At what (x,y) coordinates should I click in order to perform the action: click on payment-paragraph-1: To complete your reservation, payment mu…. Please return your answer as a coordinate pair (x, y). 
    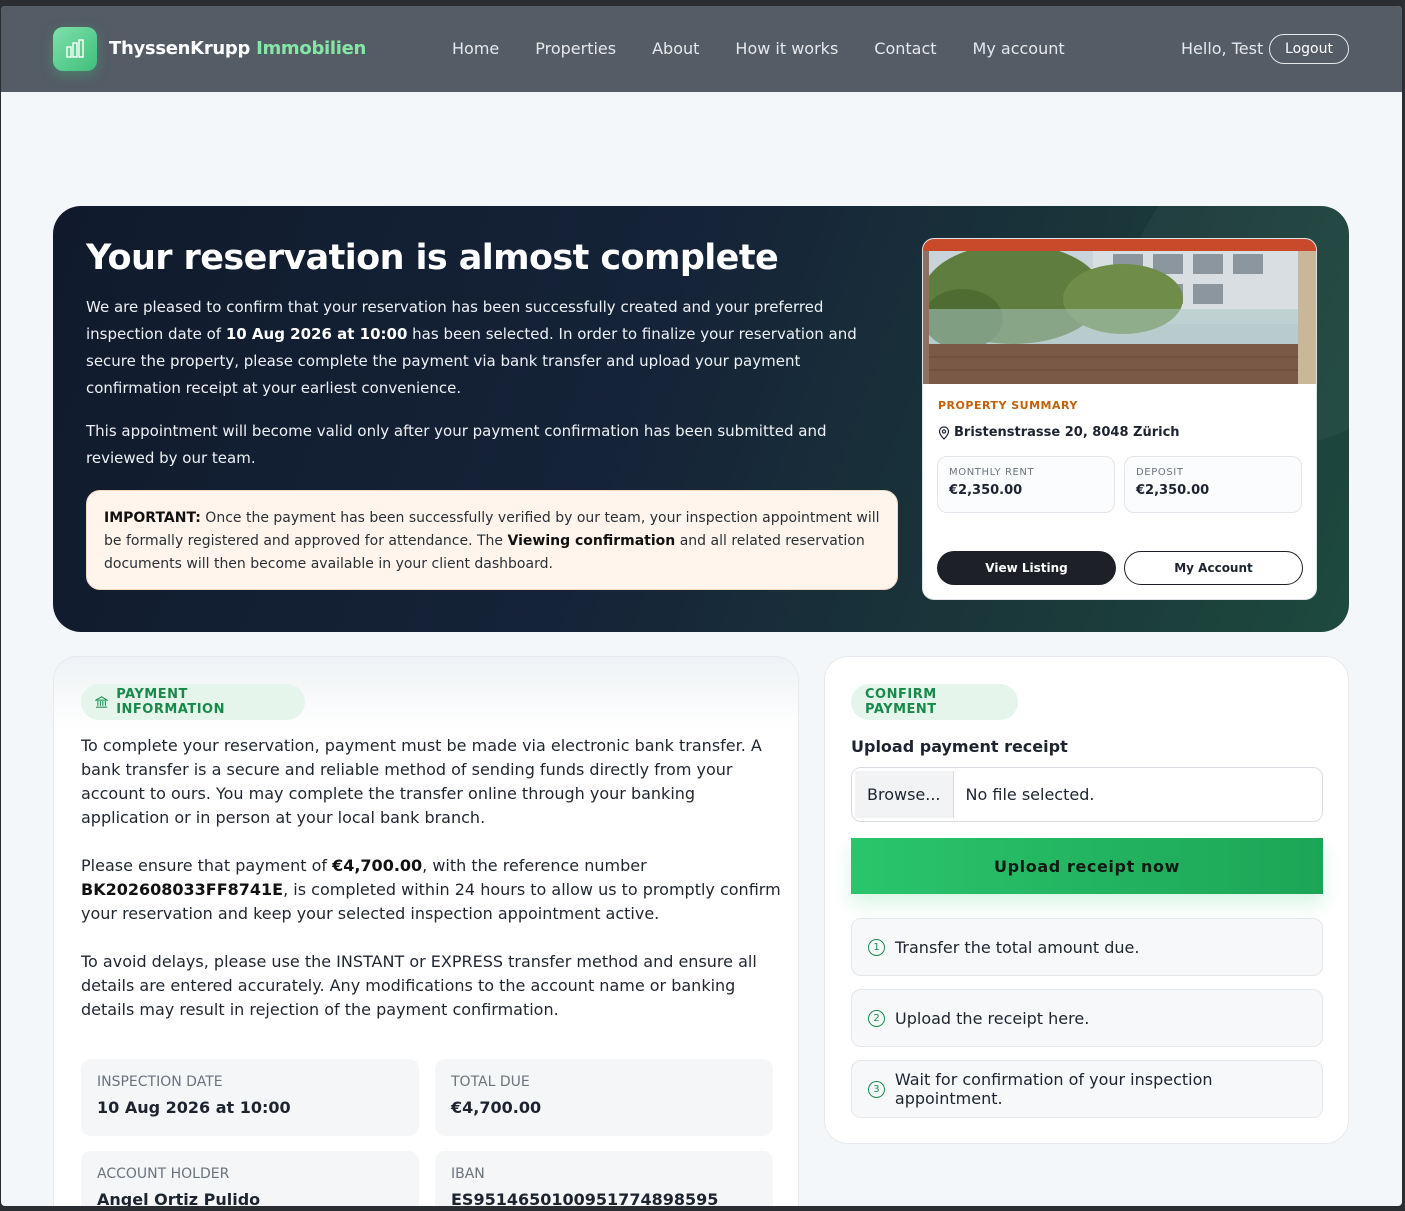
    Looking at the image, I should click on (421, 781).